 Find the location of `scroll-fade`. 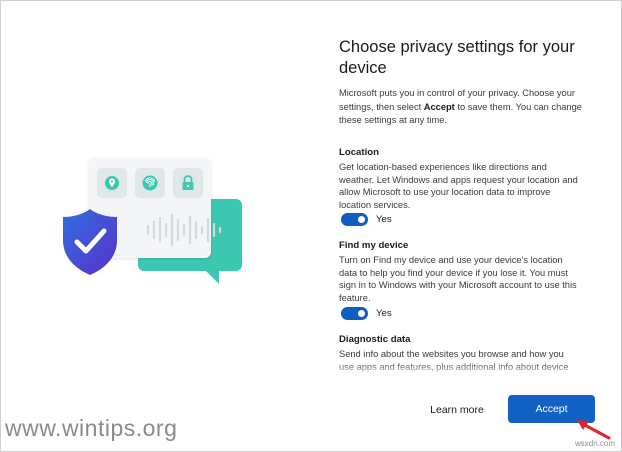

scroll-fade is located at coordinates (467, 370).